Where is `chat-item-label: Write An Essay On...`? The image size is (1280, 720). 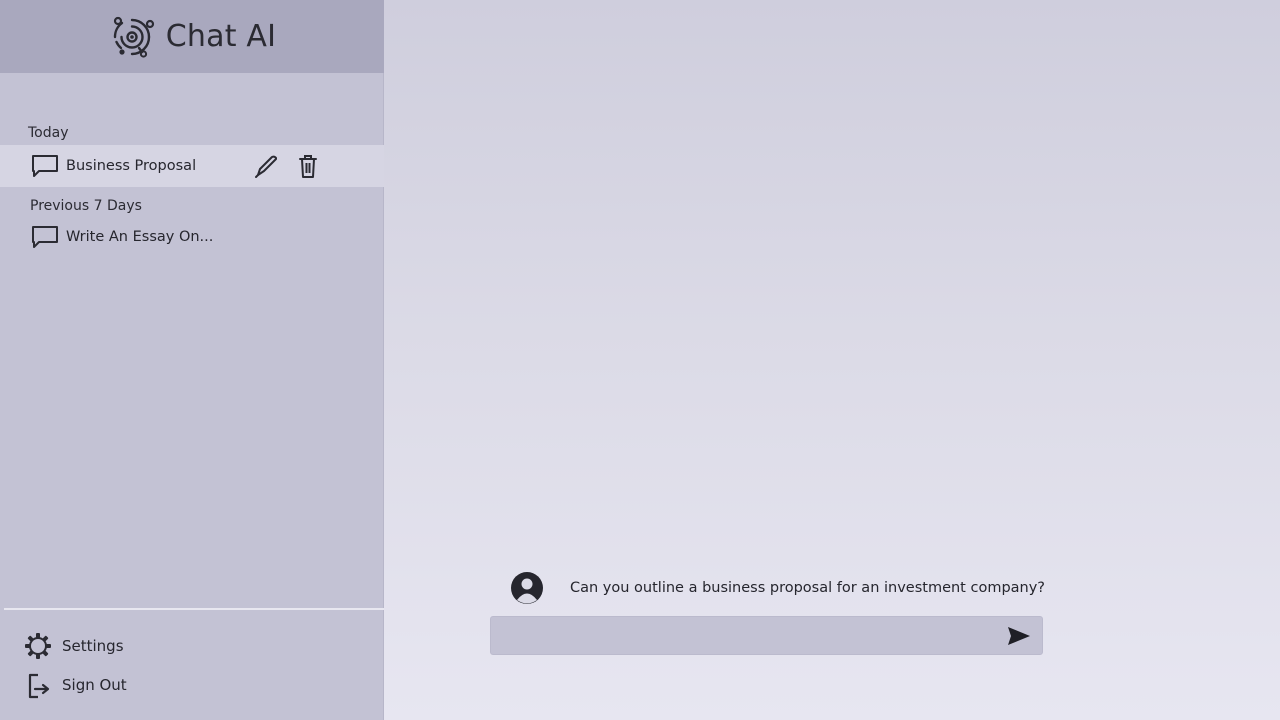
chat-item-label: Write An Essay On... is located at coordinates (140, 237).